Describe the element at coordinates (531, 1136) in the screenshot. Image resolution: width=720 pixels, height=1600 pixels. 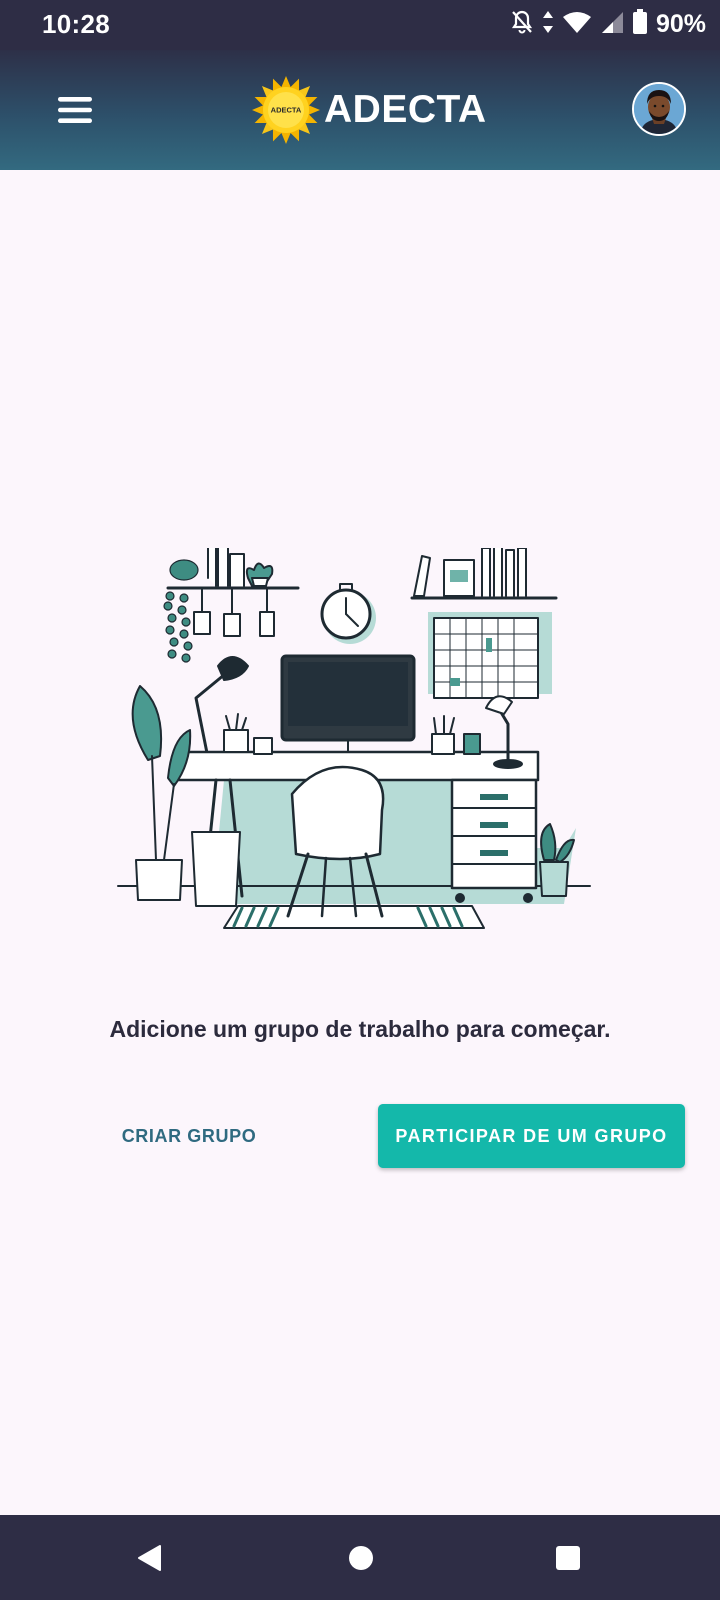
I see `join-group-button: PARTICIPAR DE UM GRUPO` at that location.